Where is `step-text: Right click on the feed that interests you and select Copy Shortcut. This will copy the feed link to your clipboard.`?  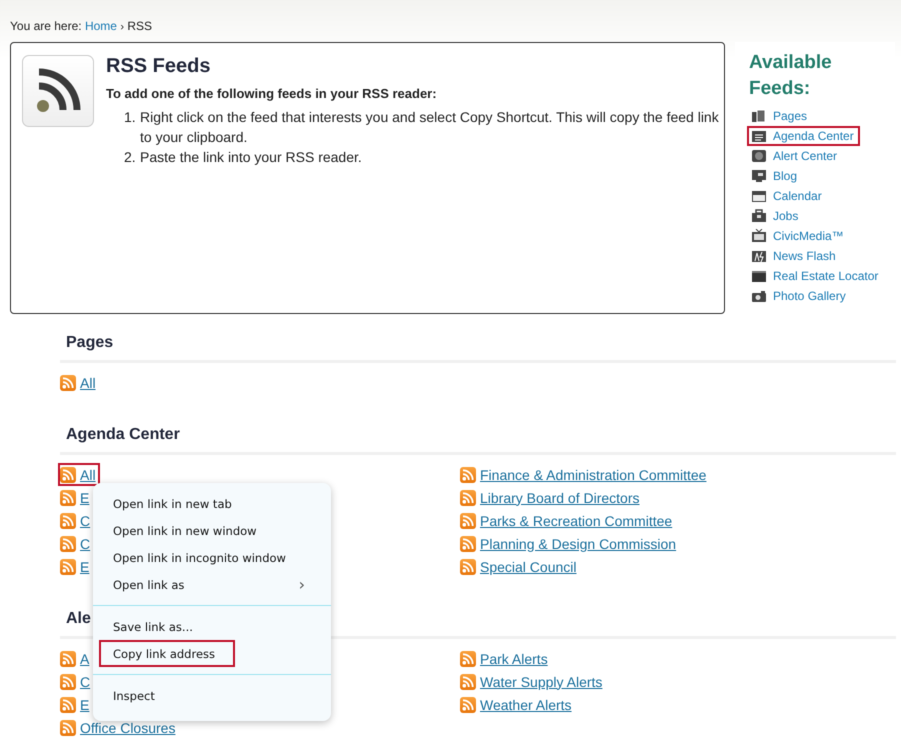 step-text: Right click on the feed that interests you and select Copy Shortcut. This will copy the feed link to your clipboard. is located at coordinates (430, 127).